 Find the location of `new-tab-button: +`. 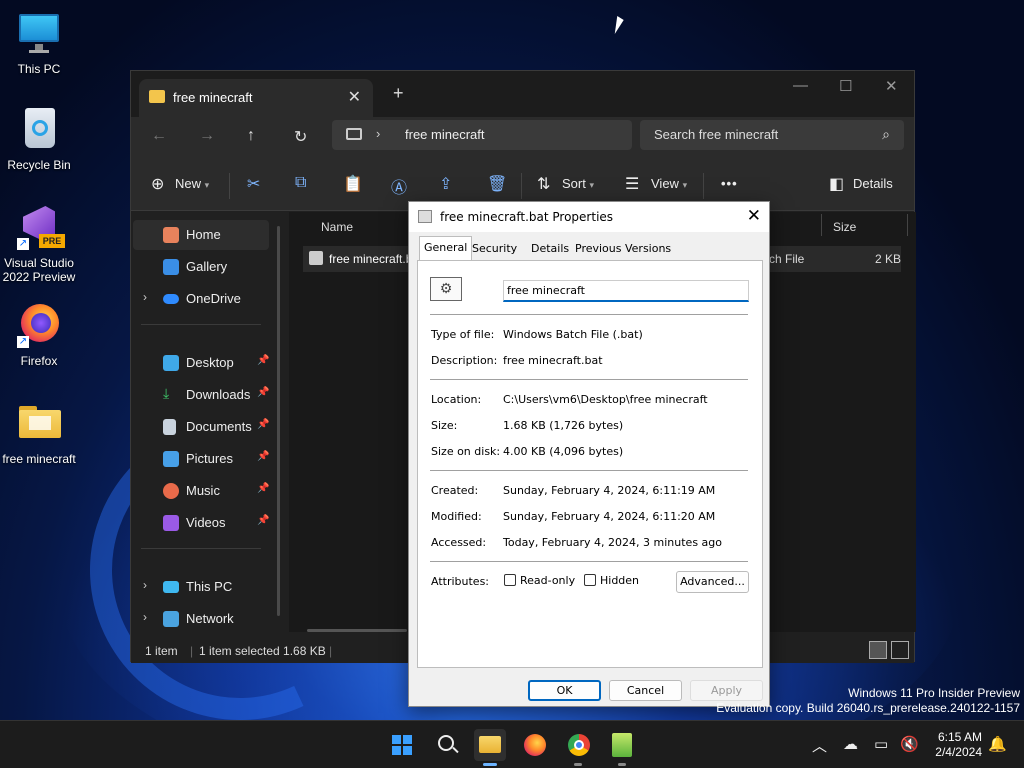

new-tab-button: + is located at coordinates (398, 93).